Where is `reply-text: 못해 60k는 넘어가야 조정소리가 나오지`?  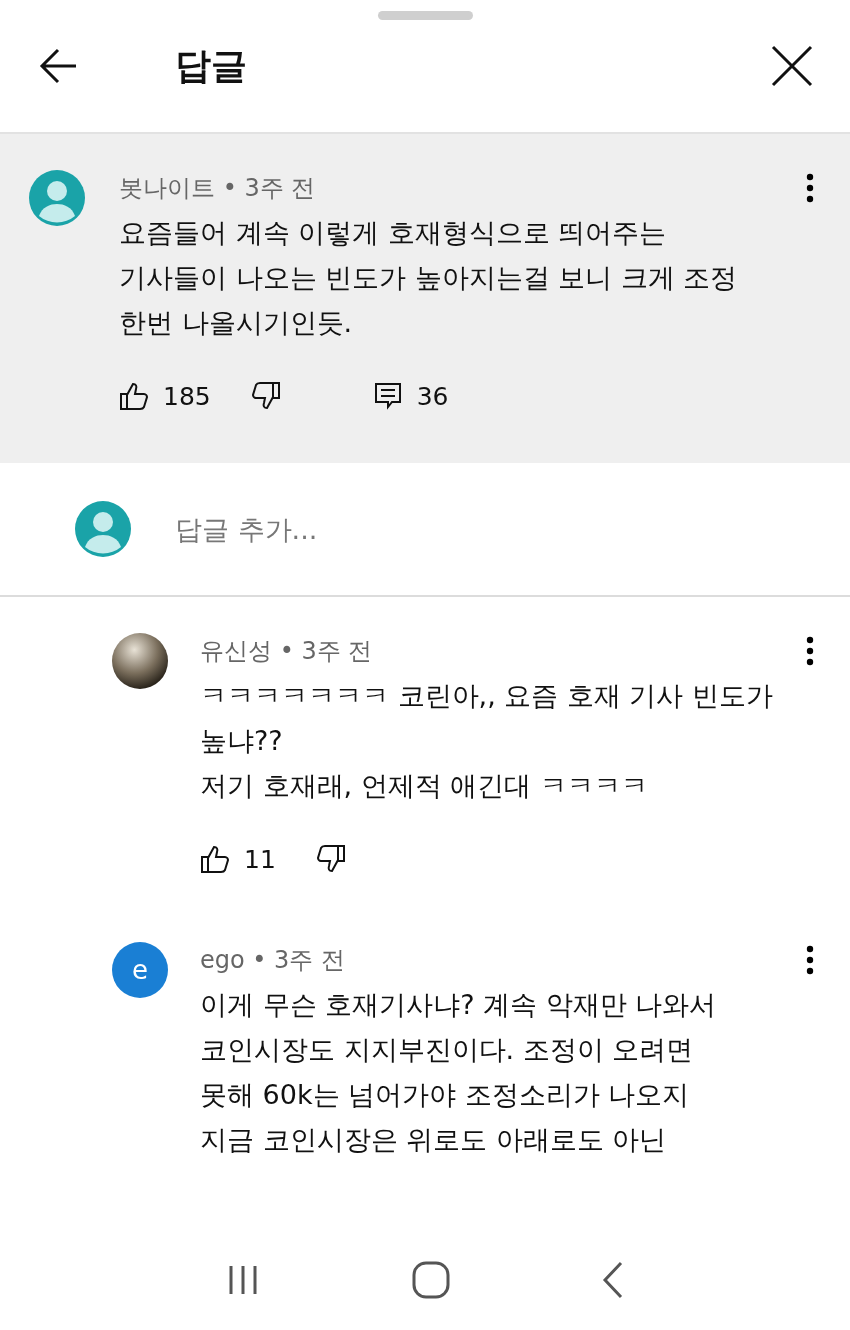
reply-text: 못해 60k는 넘어가야 조정소리가 나오지 is located at coordinates (445, 1095).